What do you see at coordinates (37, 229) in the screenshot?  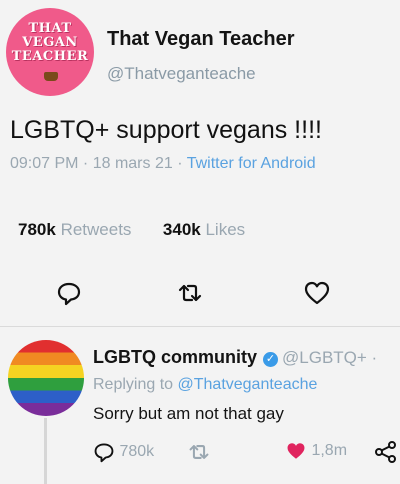 I see `retweets-count: 780k` at bounding box center [37, 229].